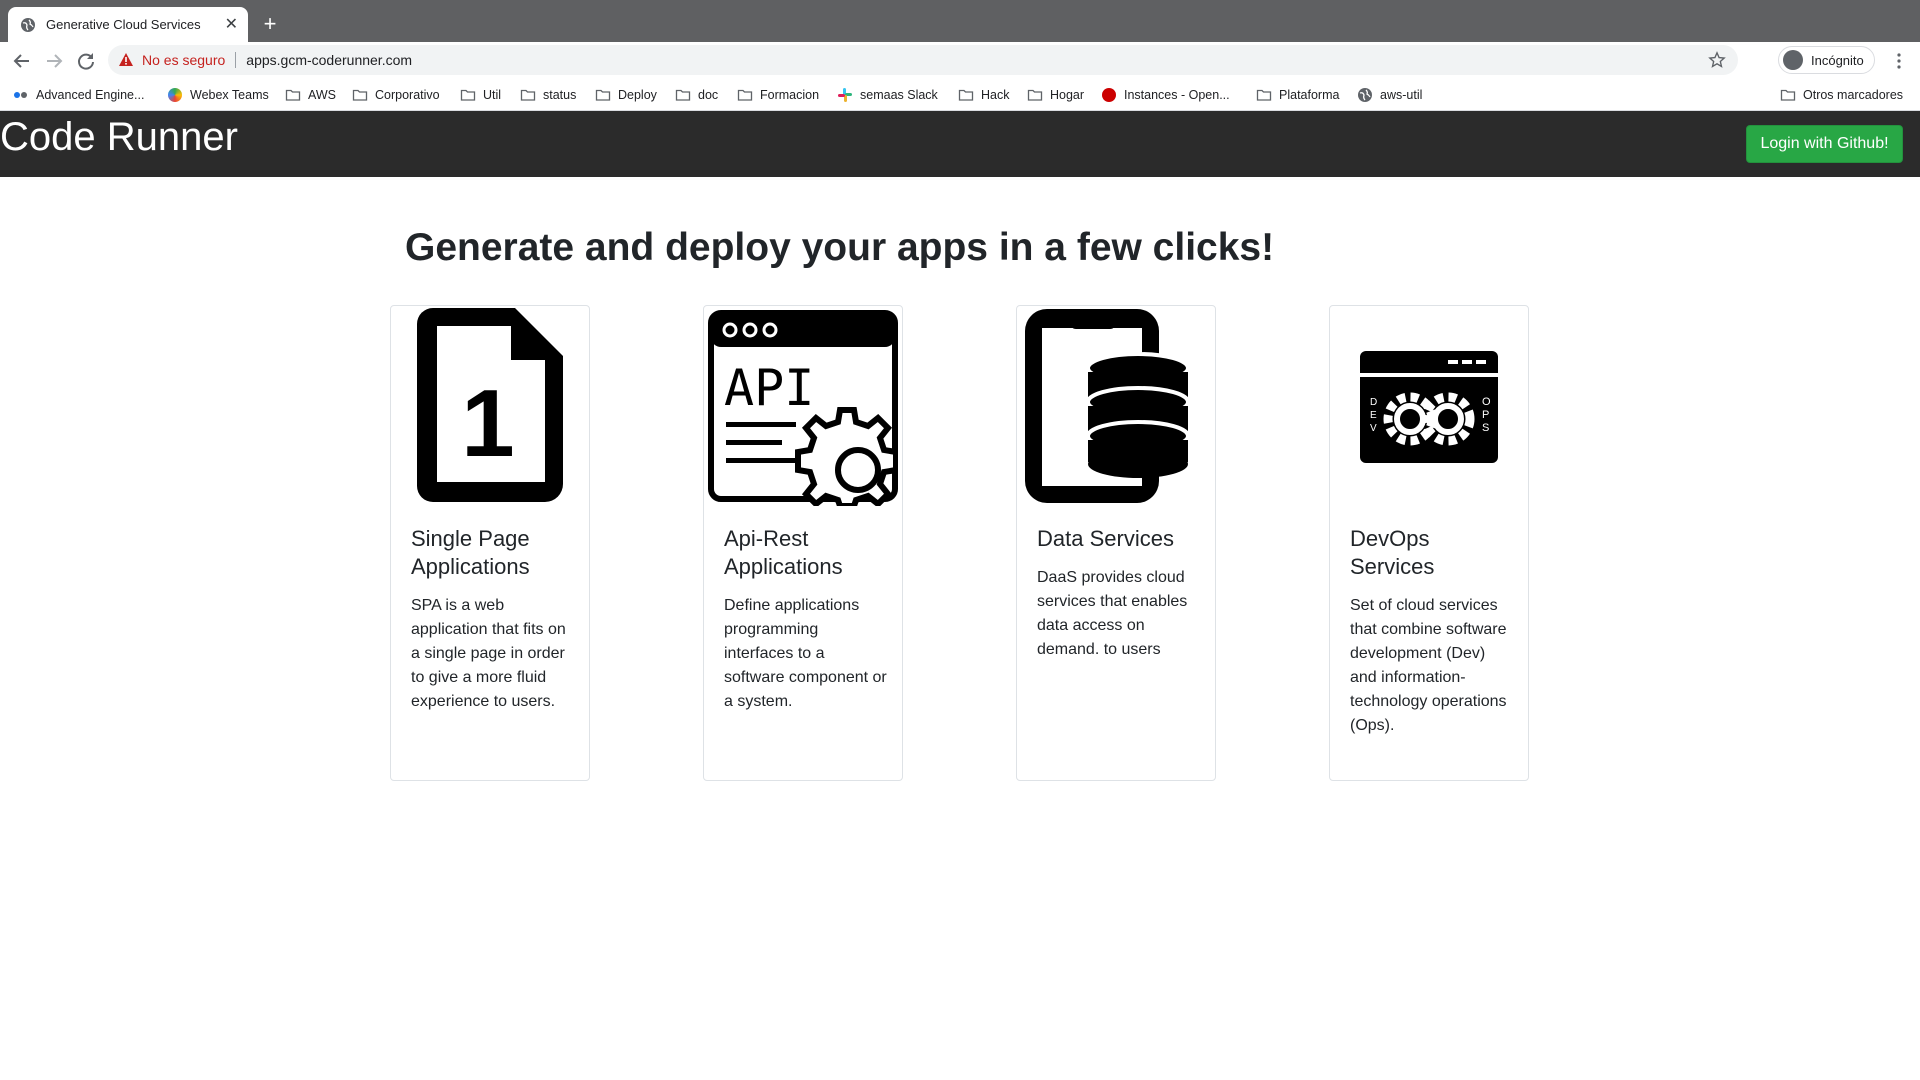 The height and width of the screenshot is (1080, 1920). I want to click on bookmark-item: semaas Slack, so click(887, 95).